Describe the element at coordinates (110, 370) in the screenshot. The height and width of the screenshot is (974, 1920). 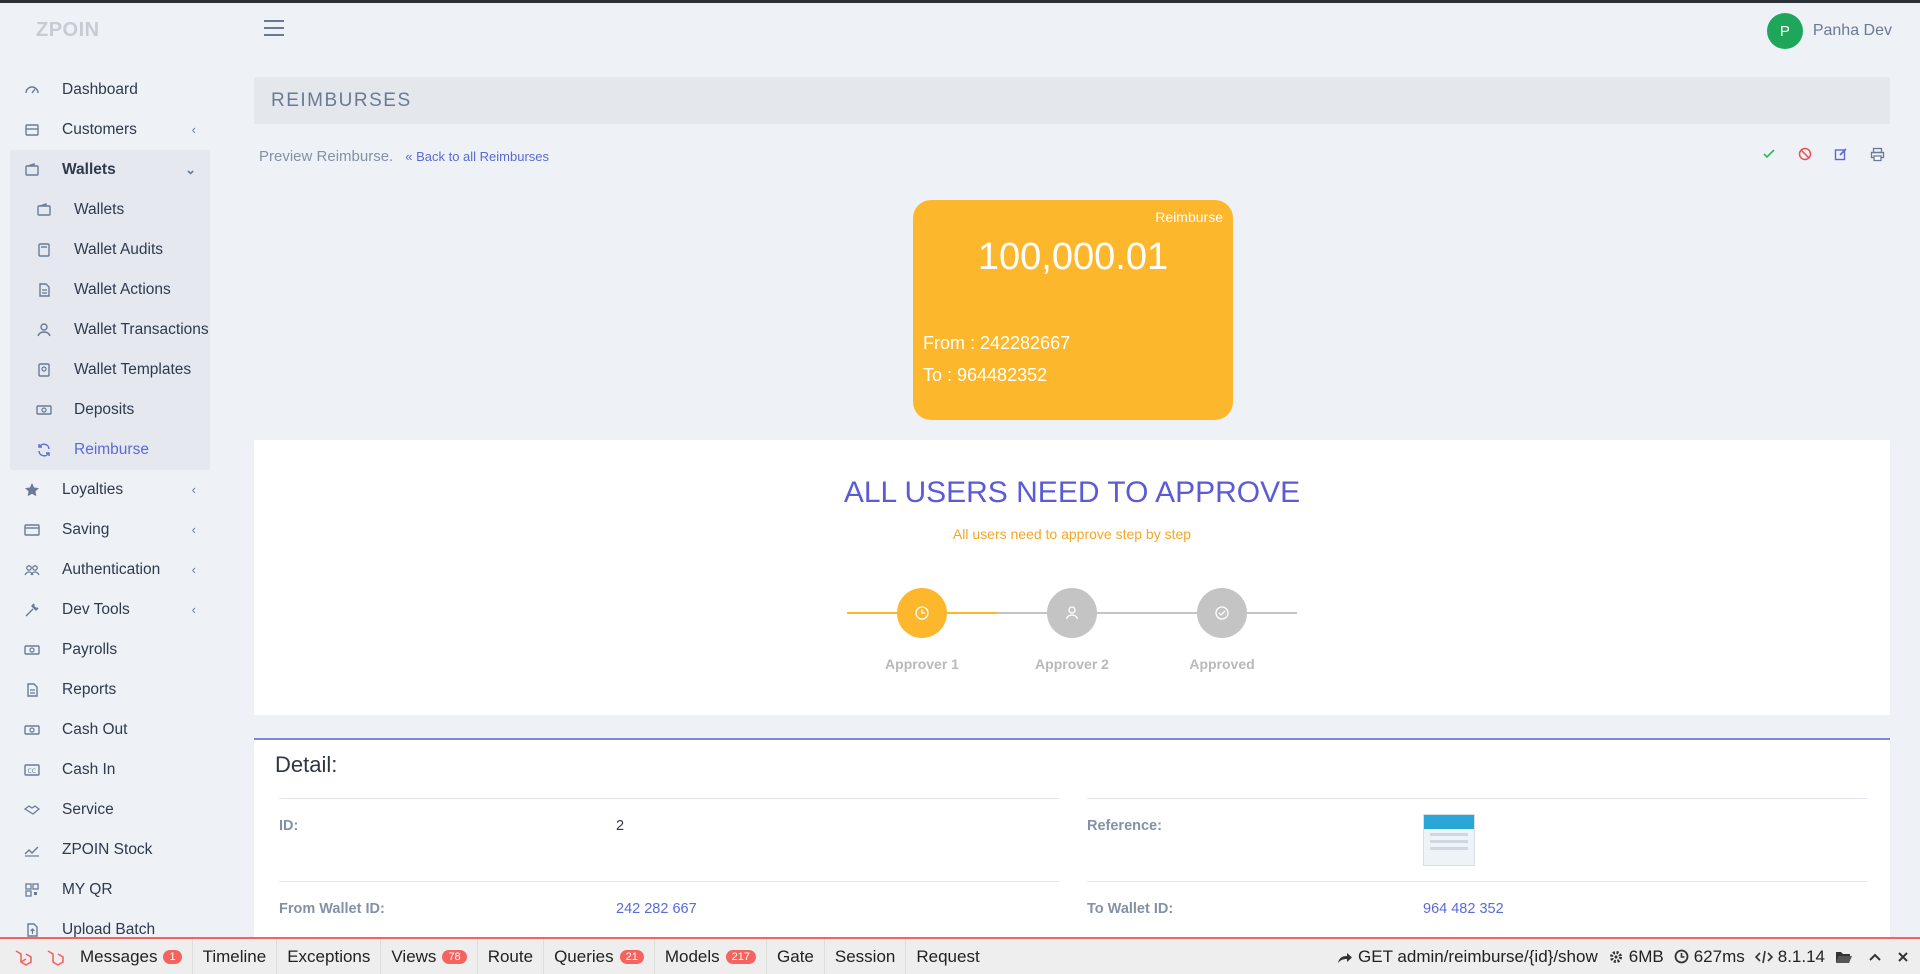
I see `sidebar-subitem-wallet-templates: Wallet Templates` at that location.